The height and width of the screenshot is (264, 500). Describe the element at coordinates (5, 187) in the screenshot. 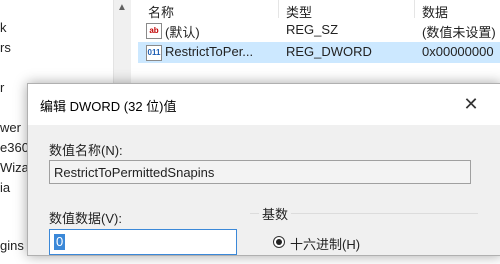

I see `tree-item: ia` at that location.